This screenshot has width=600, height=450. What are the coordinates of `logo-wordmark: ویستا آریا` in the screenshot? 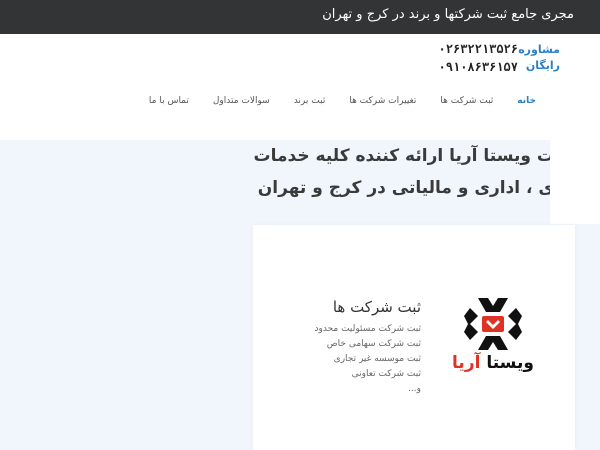 It's located at (493, 361).